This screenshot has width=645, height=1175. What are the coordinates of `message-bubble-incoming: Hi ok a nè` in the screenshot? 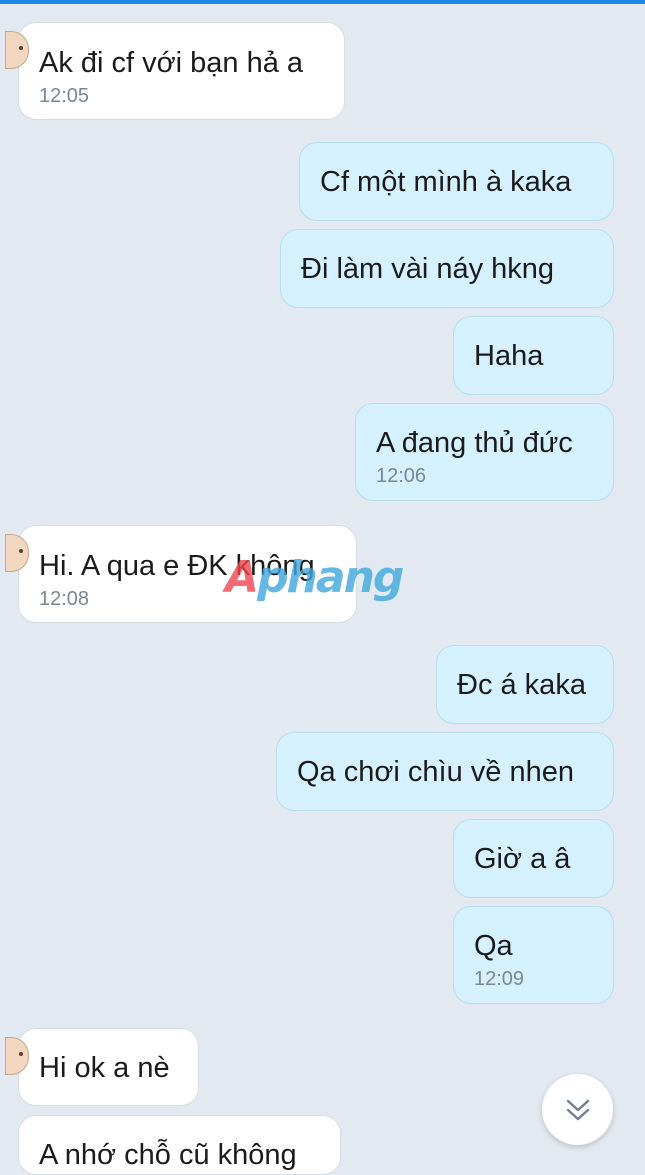 It's located at (102, 1067).